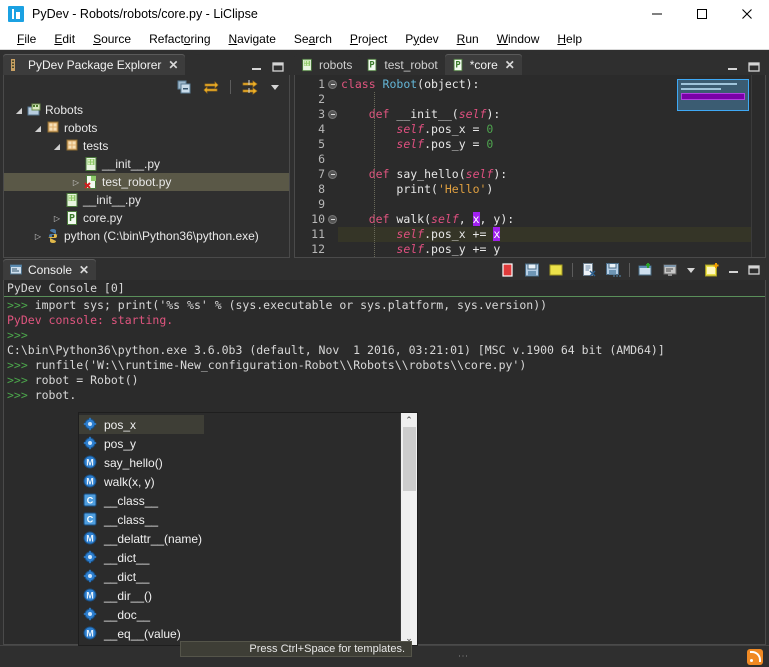  I want to click on terminate-icon, so click(508, 270).